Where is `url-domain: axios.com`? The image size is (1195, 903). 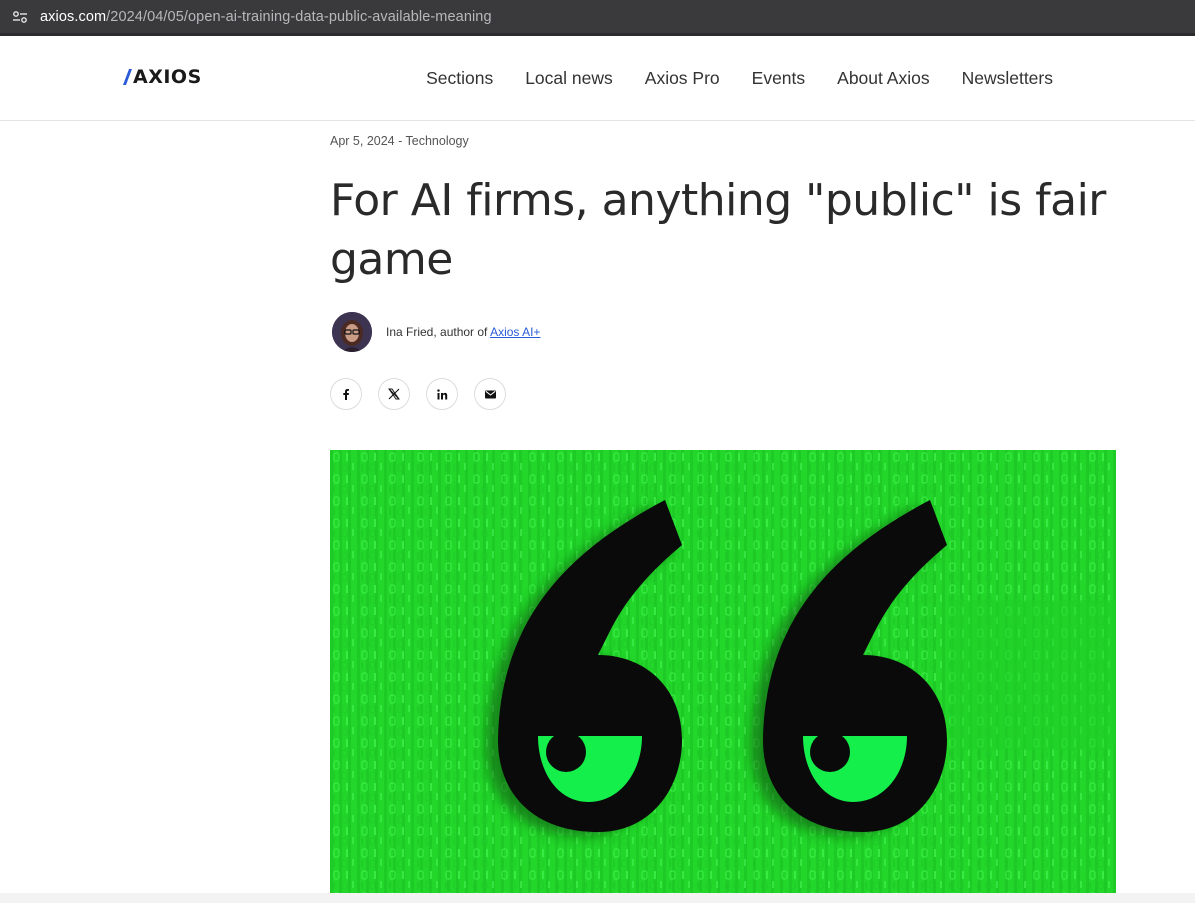
url-domain: axios.com is located at coordinates (73, 16).